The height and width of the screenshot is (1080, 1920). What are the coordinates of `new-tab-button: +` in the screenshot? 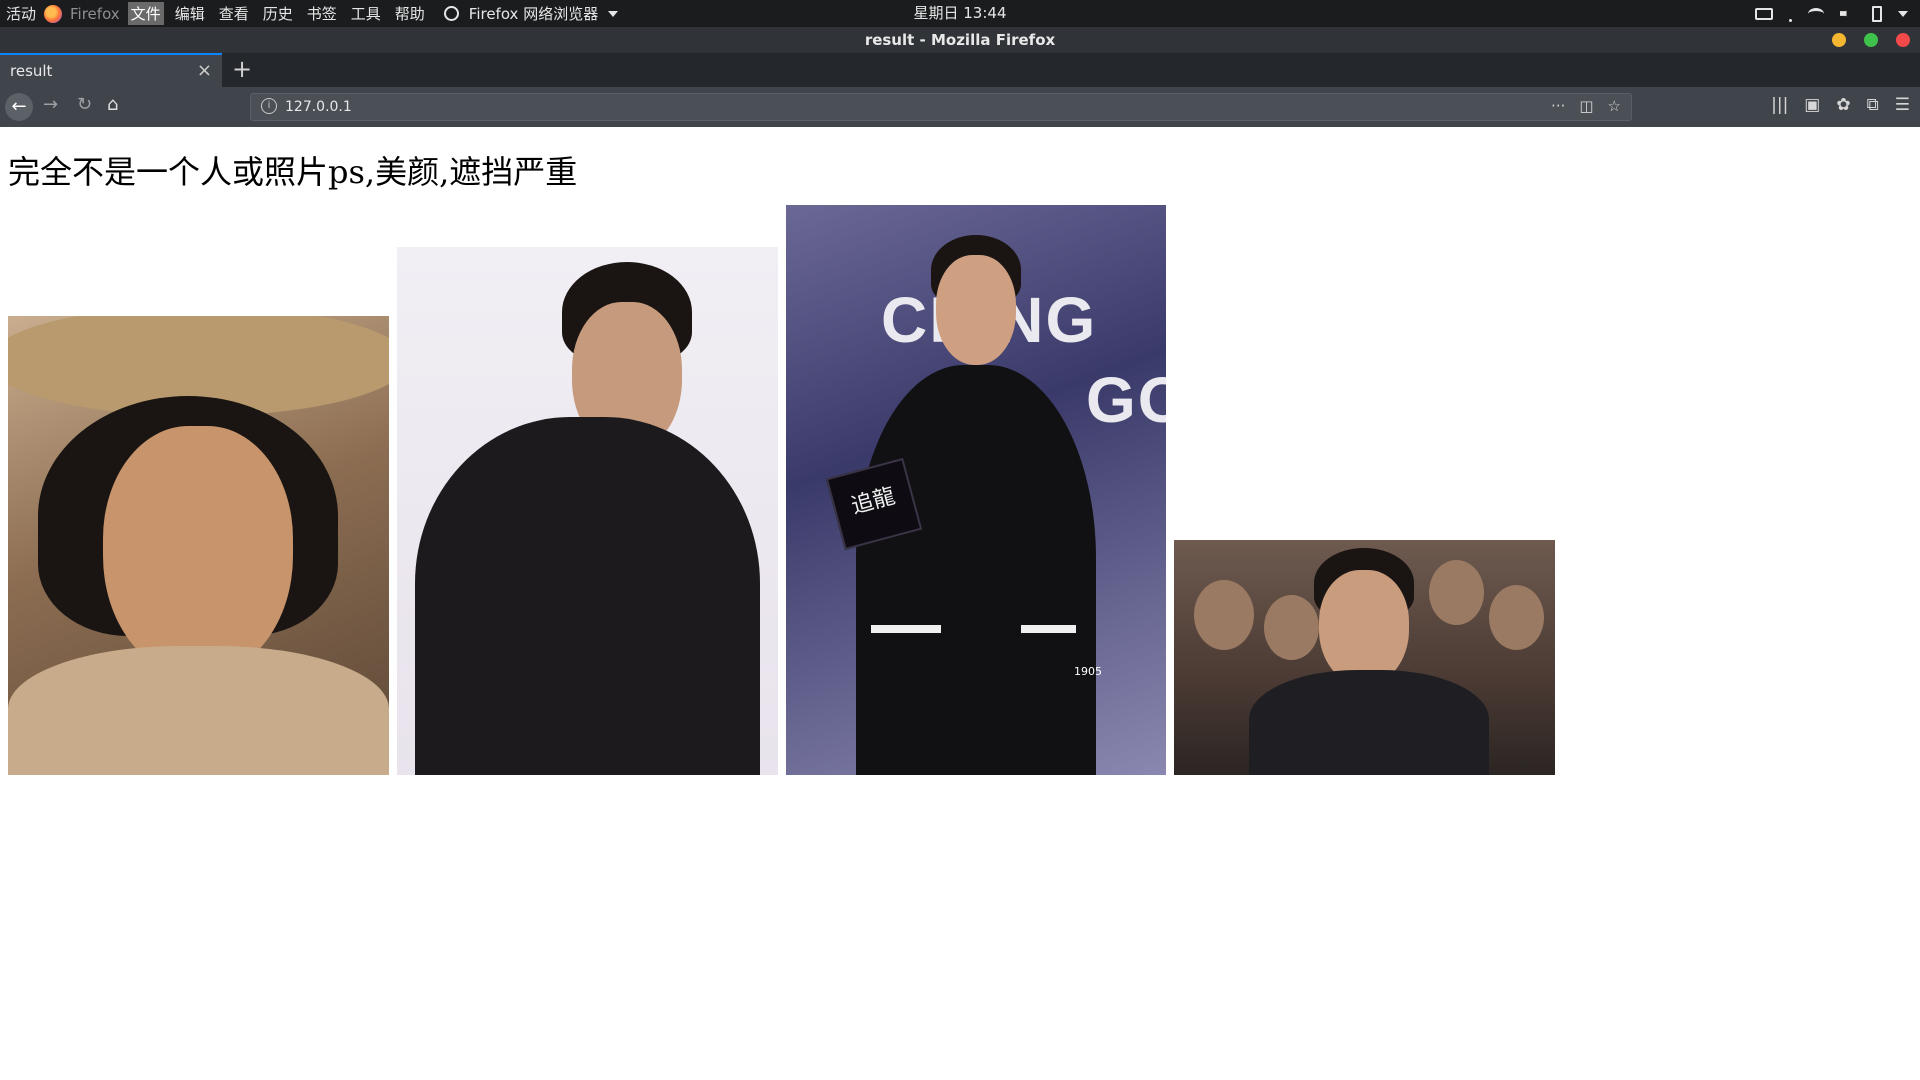 It's located at (242, 69).